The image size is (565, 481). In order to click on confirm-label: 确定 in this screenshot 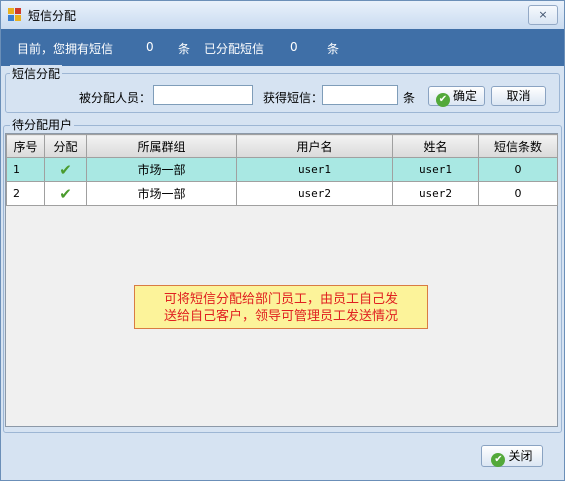, I will do `click(464, 96)`.